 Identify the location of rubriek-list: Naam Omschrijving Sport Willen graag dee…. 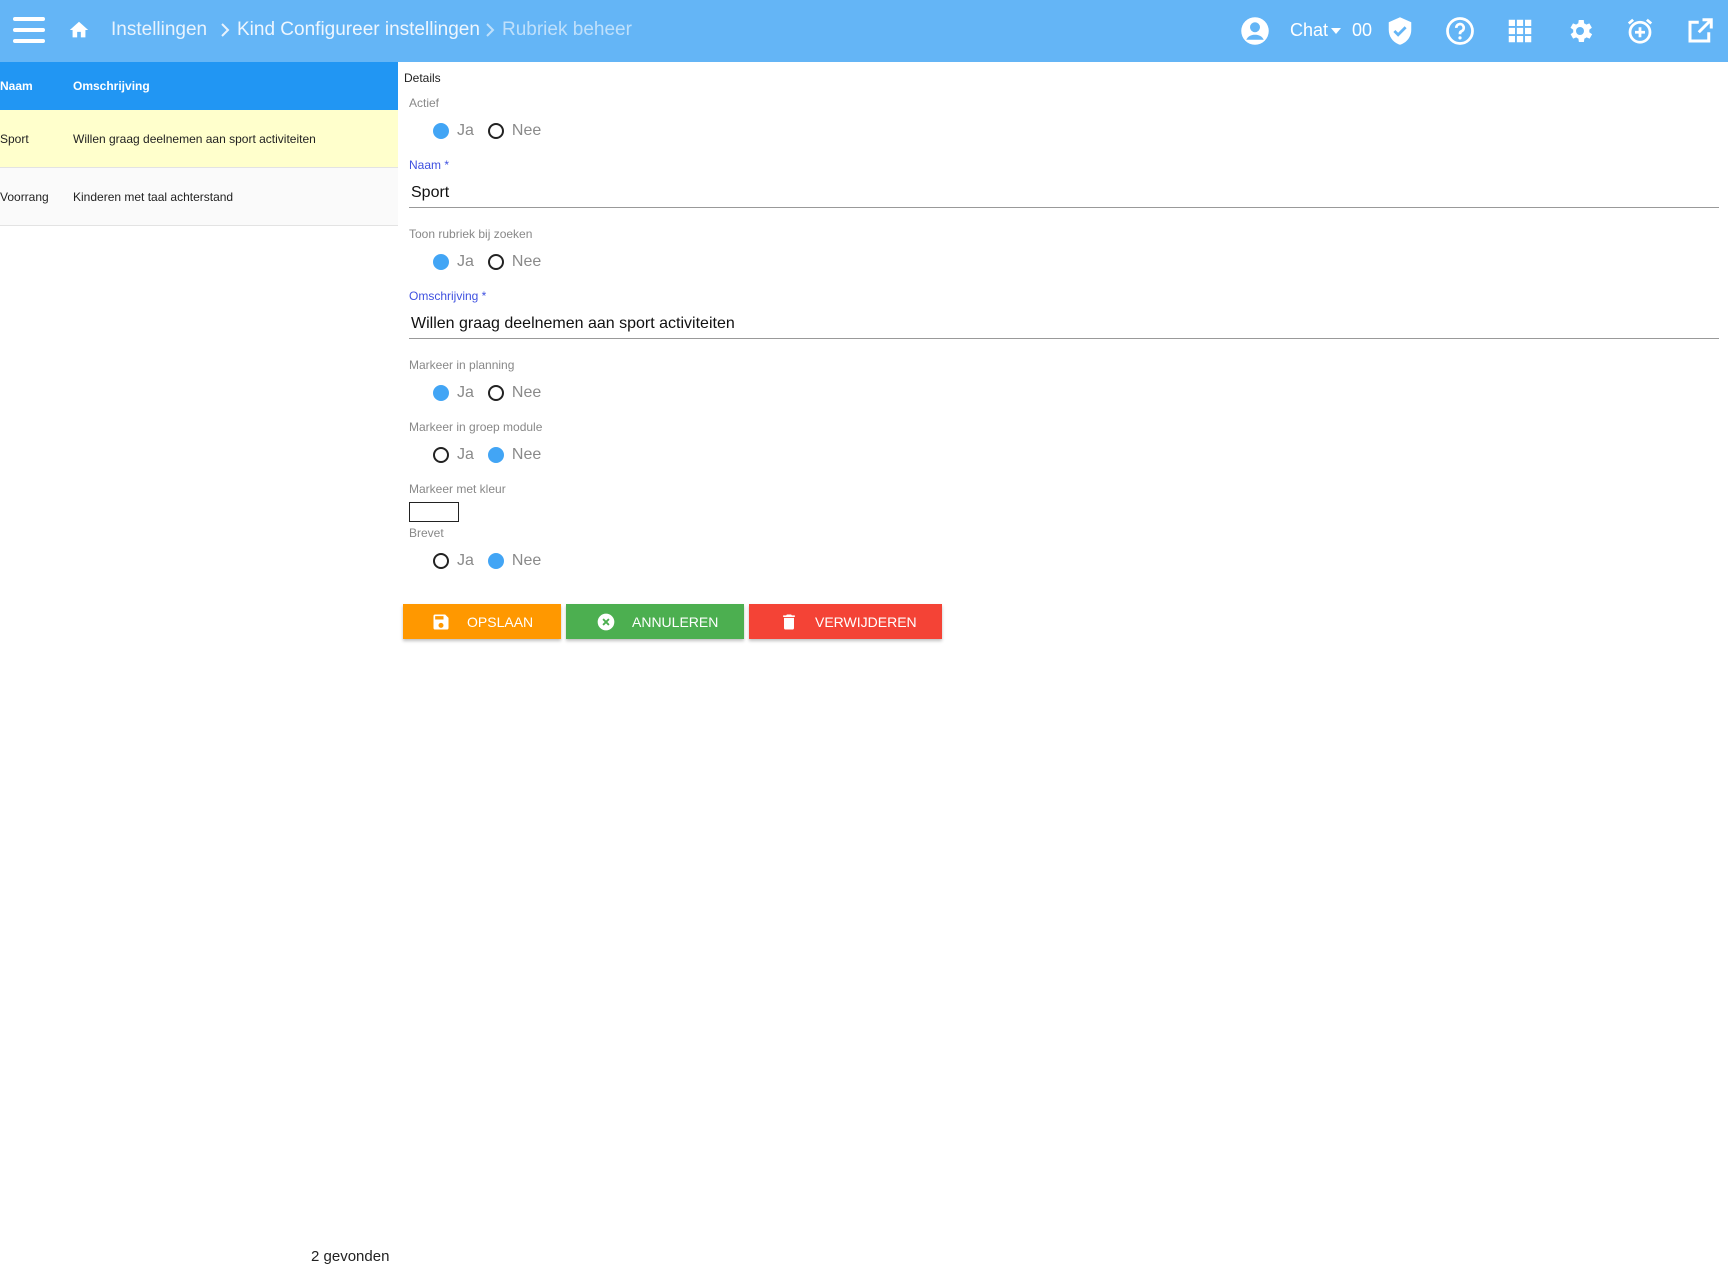
(199, 144).